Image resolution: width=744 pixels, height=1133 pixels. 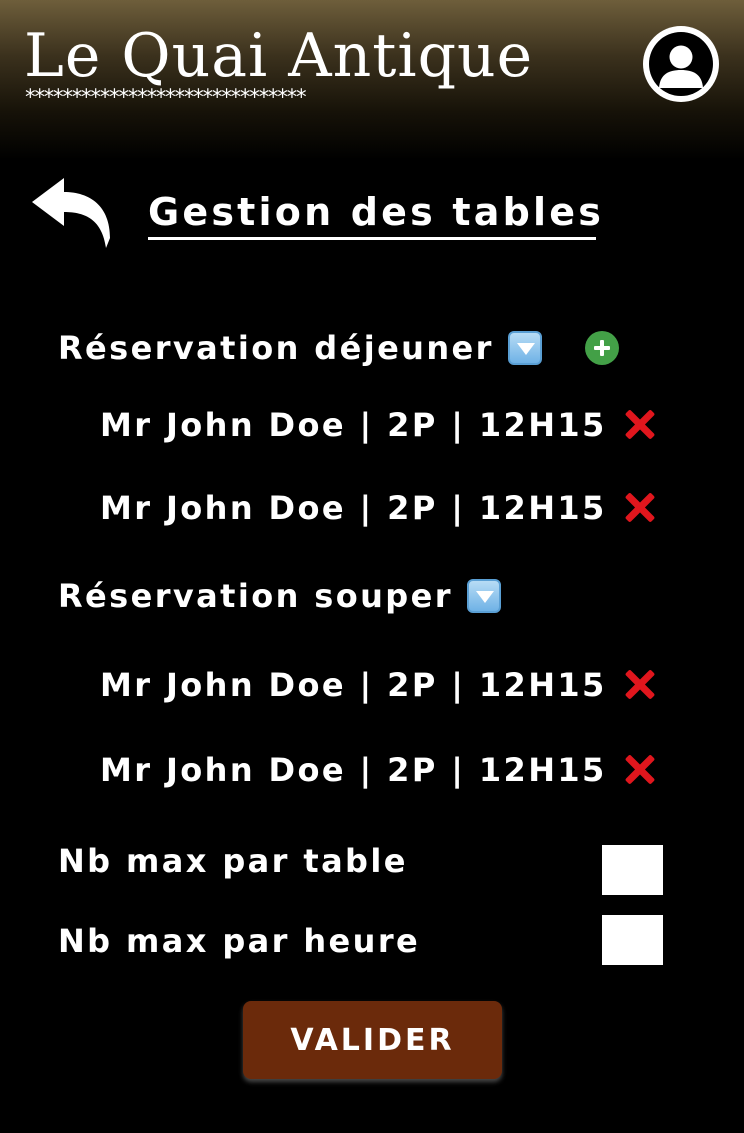 I want to click on back-arrow-icon, so click(x=72, y=210).